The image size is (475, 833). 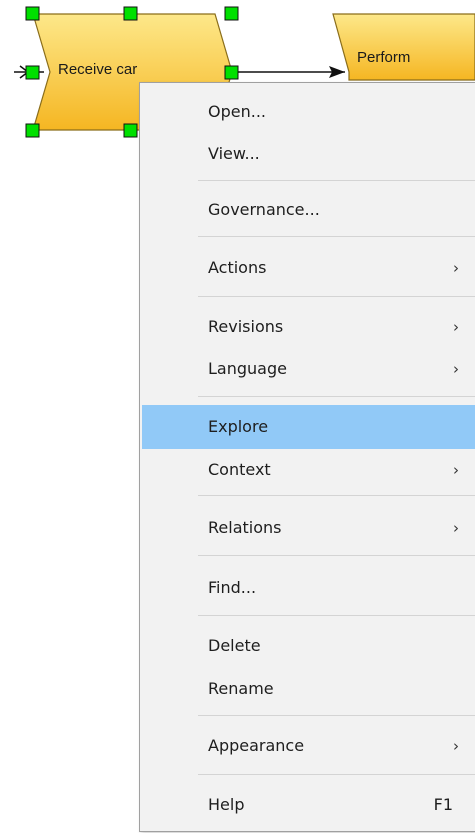 I want to click on menu-item-label: Delete, so click(x=234, y=645).